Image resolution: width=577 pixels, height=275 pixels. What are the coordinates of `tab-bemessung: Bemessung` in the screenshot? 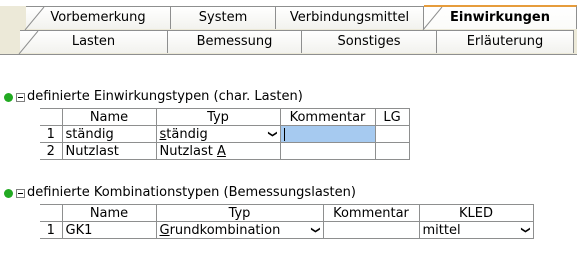 It's located at (235, 41).